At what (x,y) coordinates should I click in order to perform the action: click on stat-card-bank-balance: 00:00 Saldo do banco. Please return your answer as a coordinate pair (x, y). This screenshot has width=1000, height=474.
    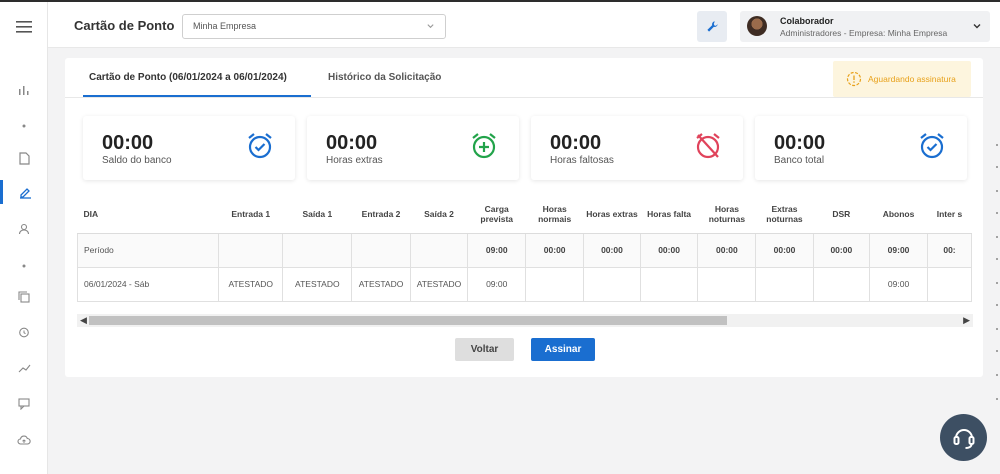
    Looking at the image, I should click on (189, 148).